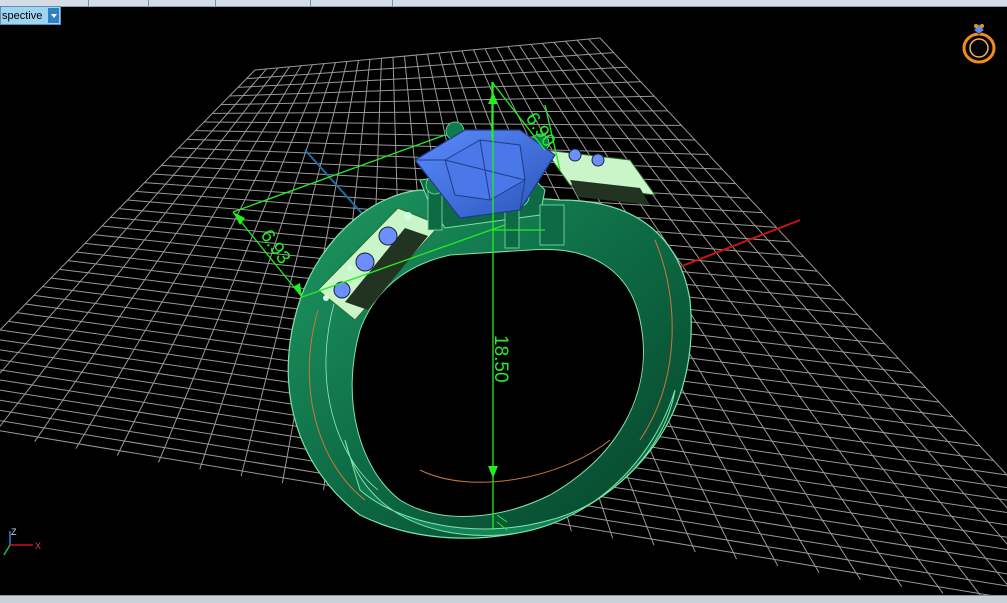  I want to click on axis-tripod-icon: Z X, so click(25, 542).